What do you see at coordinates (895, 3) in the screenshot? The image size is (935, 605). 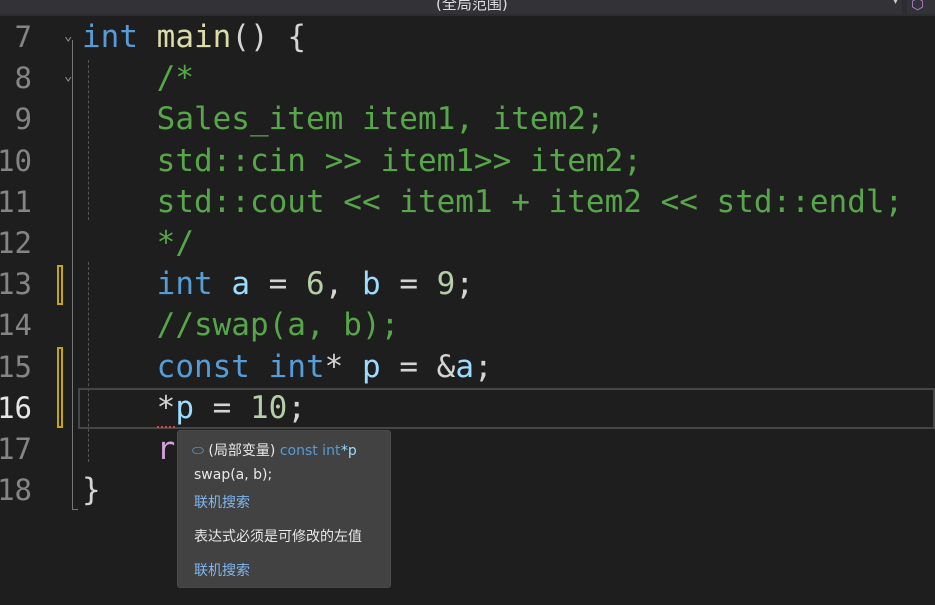 I see `chevron-down-icon: ▾` at bounding box center [895, 3].